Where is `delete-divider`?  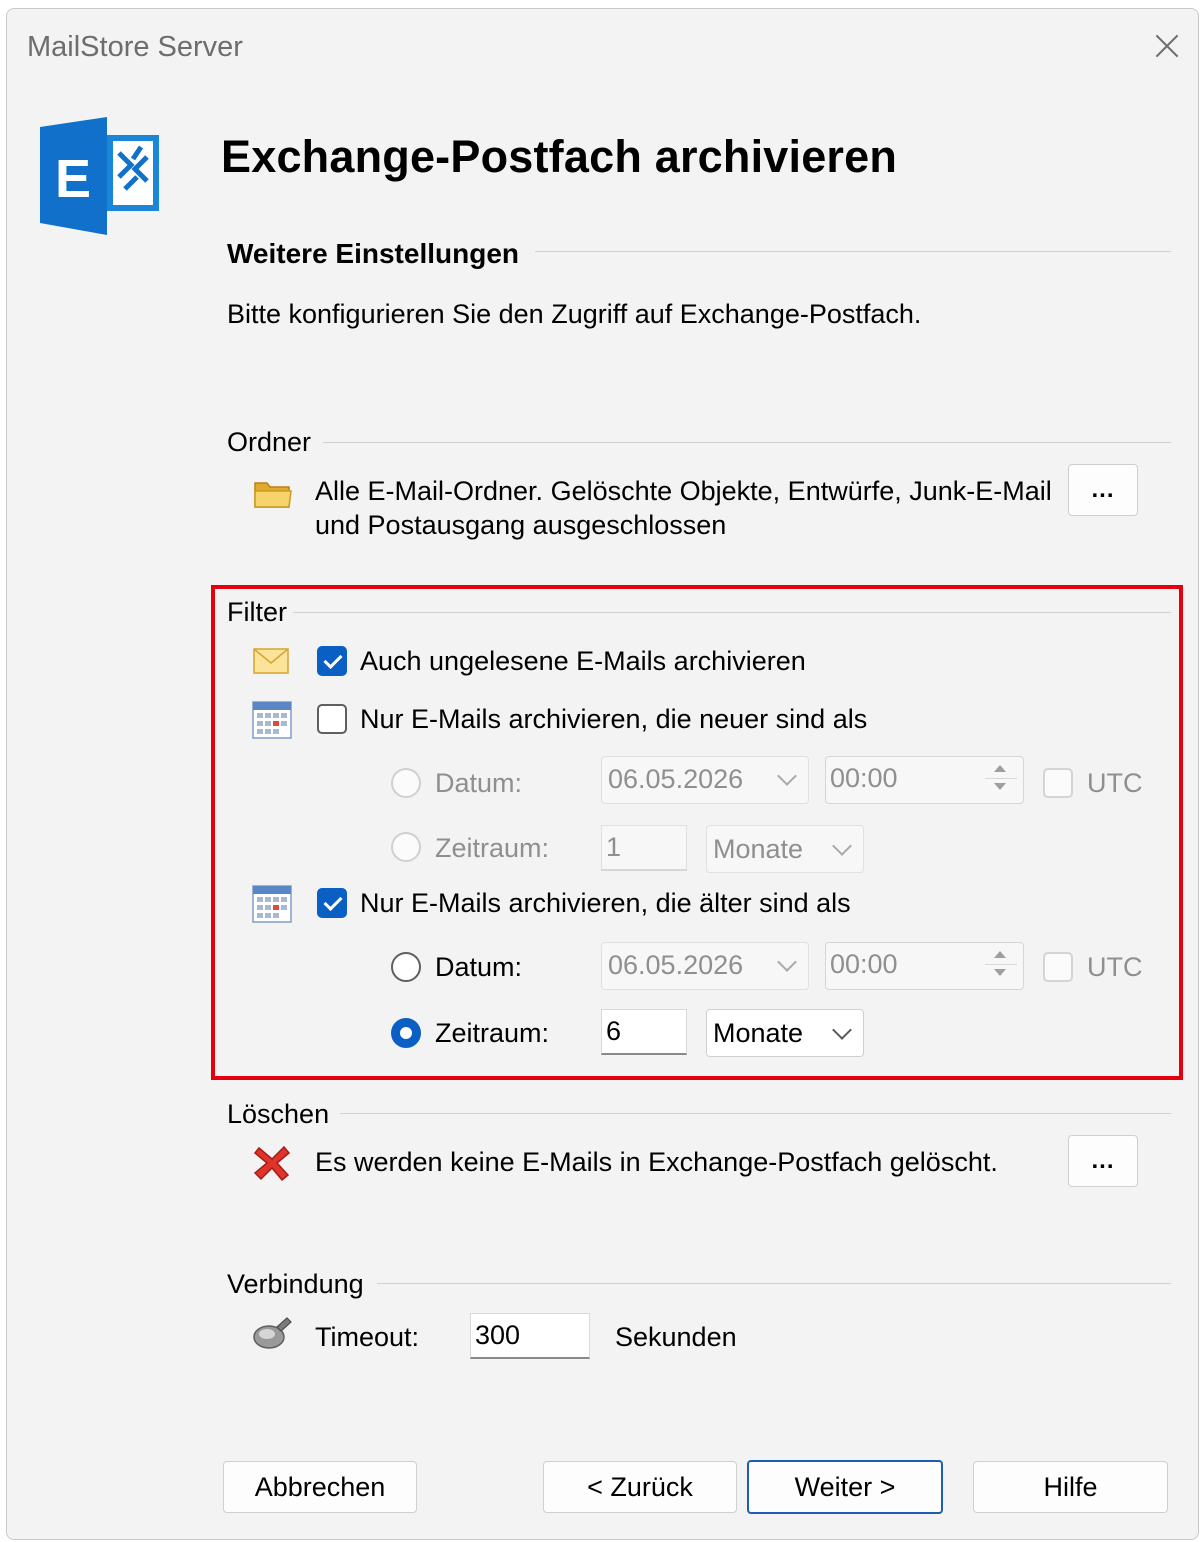 delete-divider is located at coordinates (755, 1113).